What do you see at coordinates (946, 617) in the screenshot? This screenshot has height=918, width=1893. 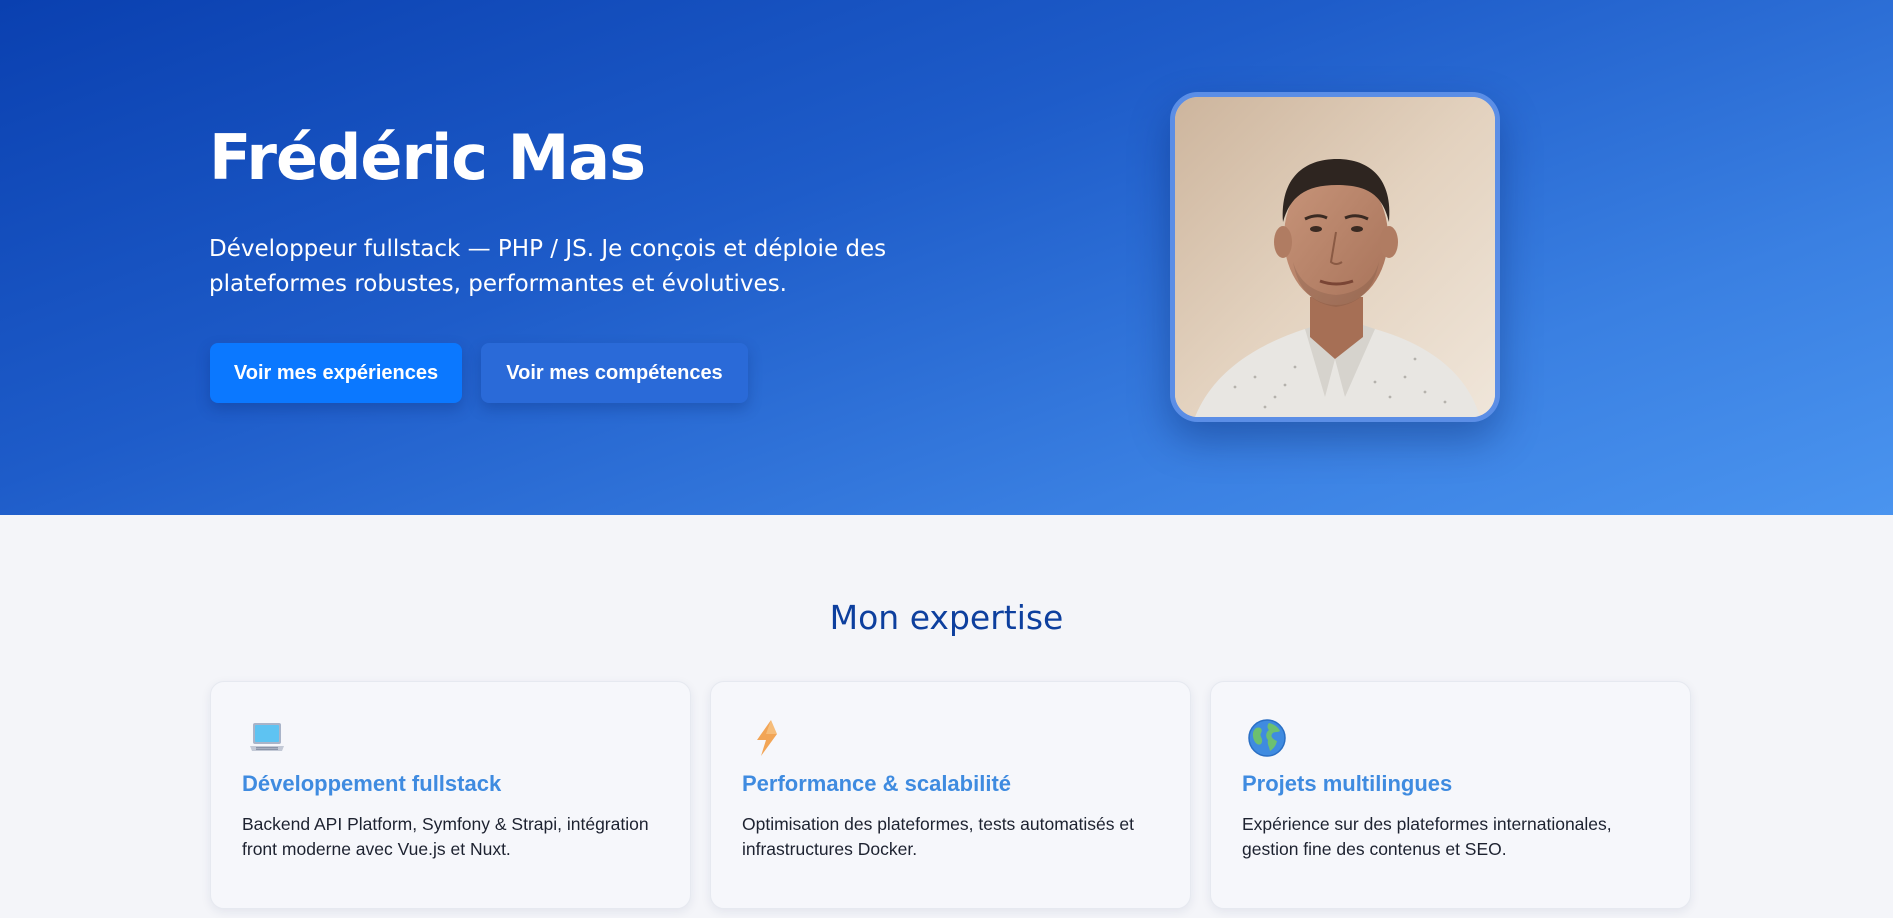 I see `section-title: Mon expertise` at bounding box center [946, 617].